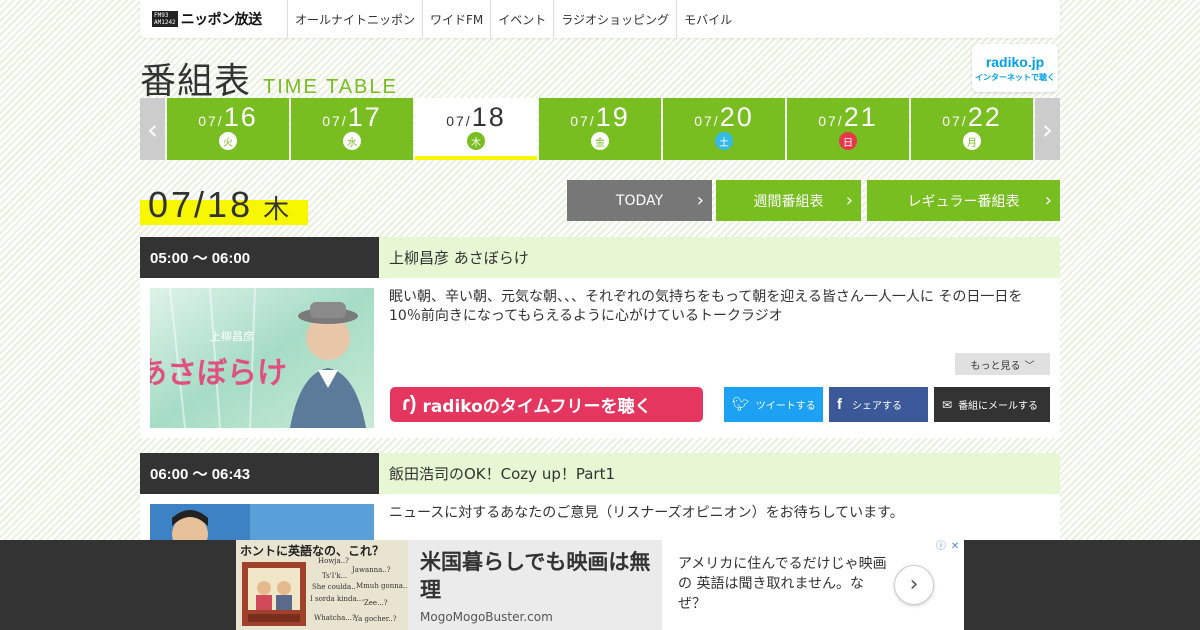 Image resolution: width=1200 pixels, height=630 pixels. What do you see at coordinates (364, 117) in the screenshot?
I see `date-day: 17` at bounding box center [364, 117].